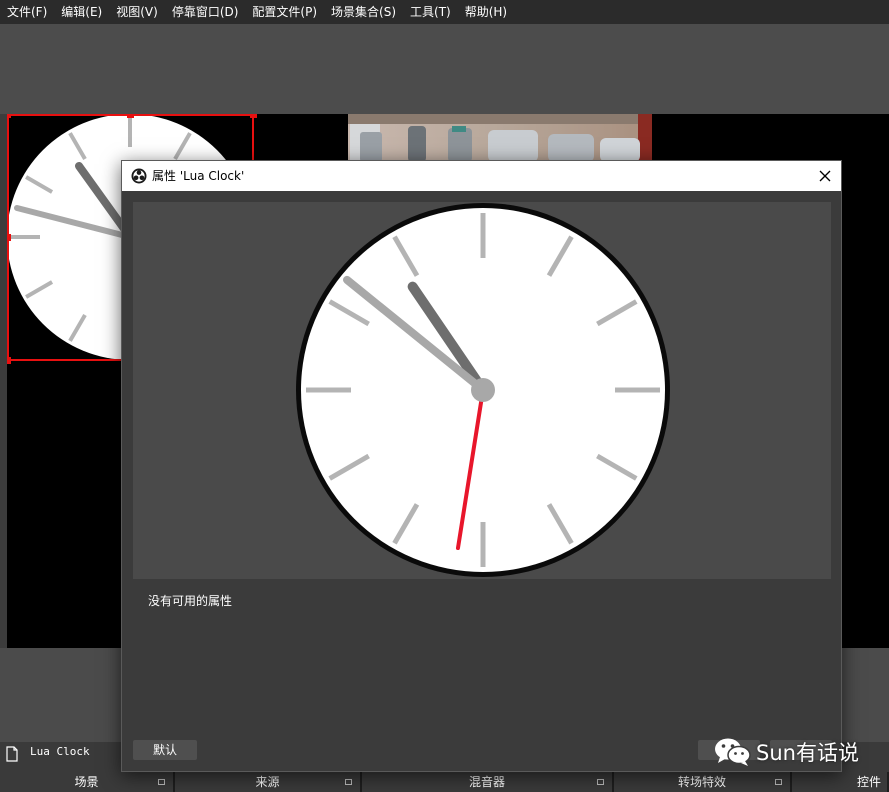  I want to click on obs-logo-icon, so click(139, 176).